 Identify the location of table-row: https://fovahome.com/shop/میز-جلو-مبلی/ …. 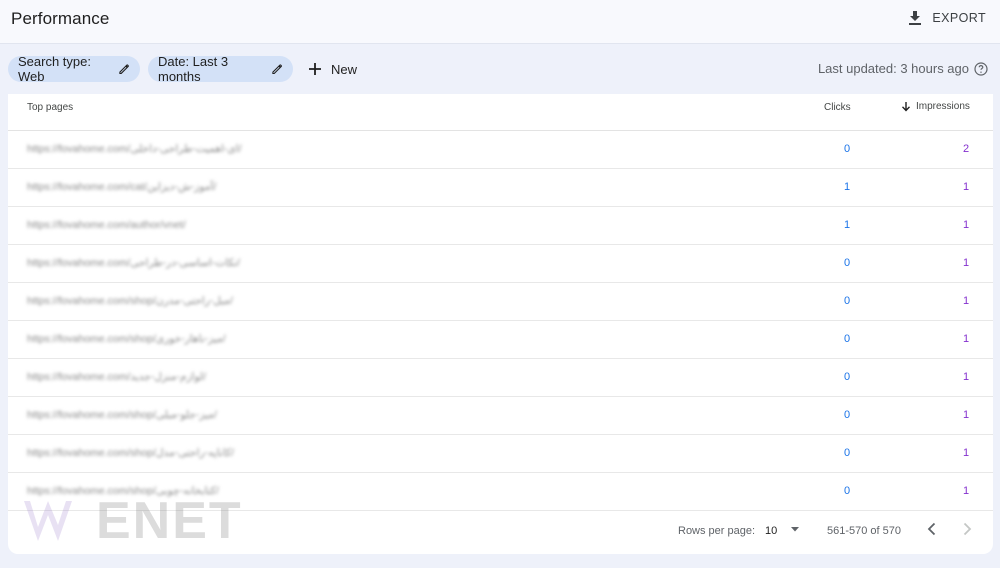
(500, 416).